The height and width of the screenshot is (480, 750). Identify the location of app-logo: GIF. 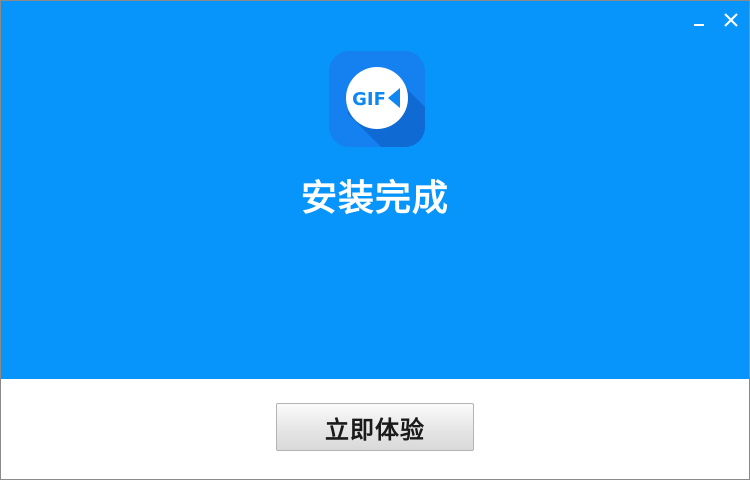
(377, 99).